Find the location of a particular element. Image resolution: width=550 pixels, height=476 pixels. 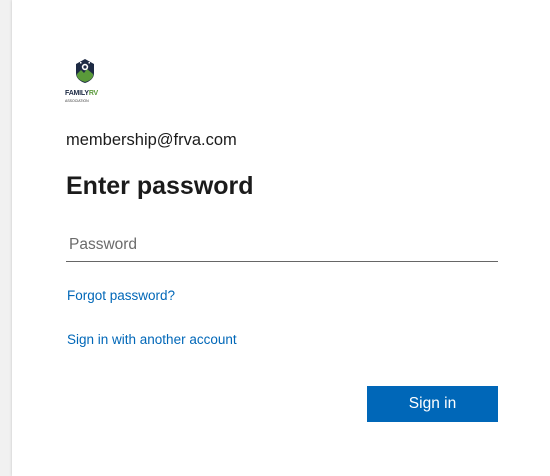

password-input is located at coordinates (282, 245).